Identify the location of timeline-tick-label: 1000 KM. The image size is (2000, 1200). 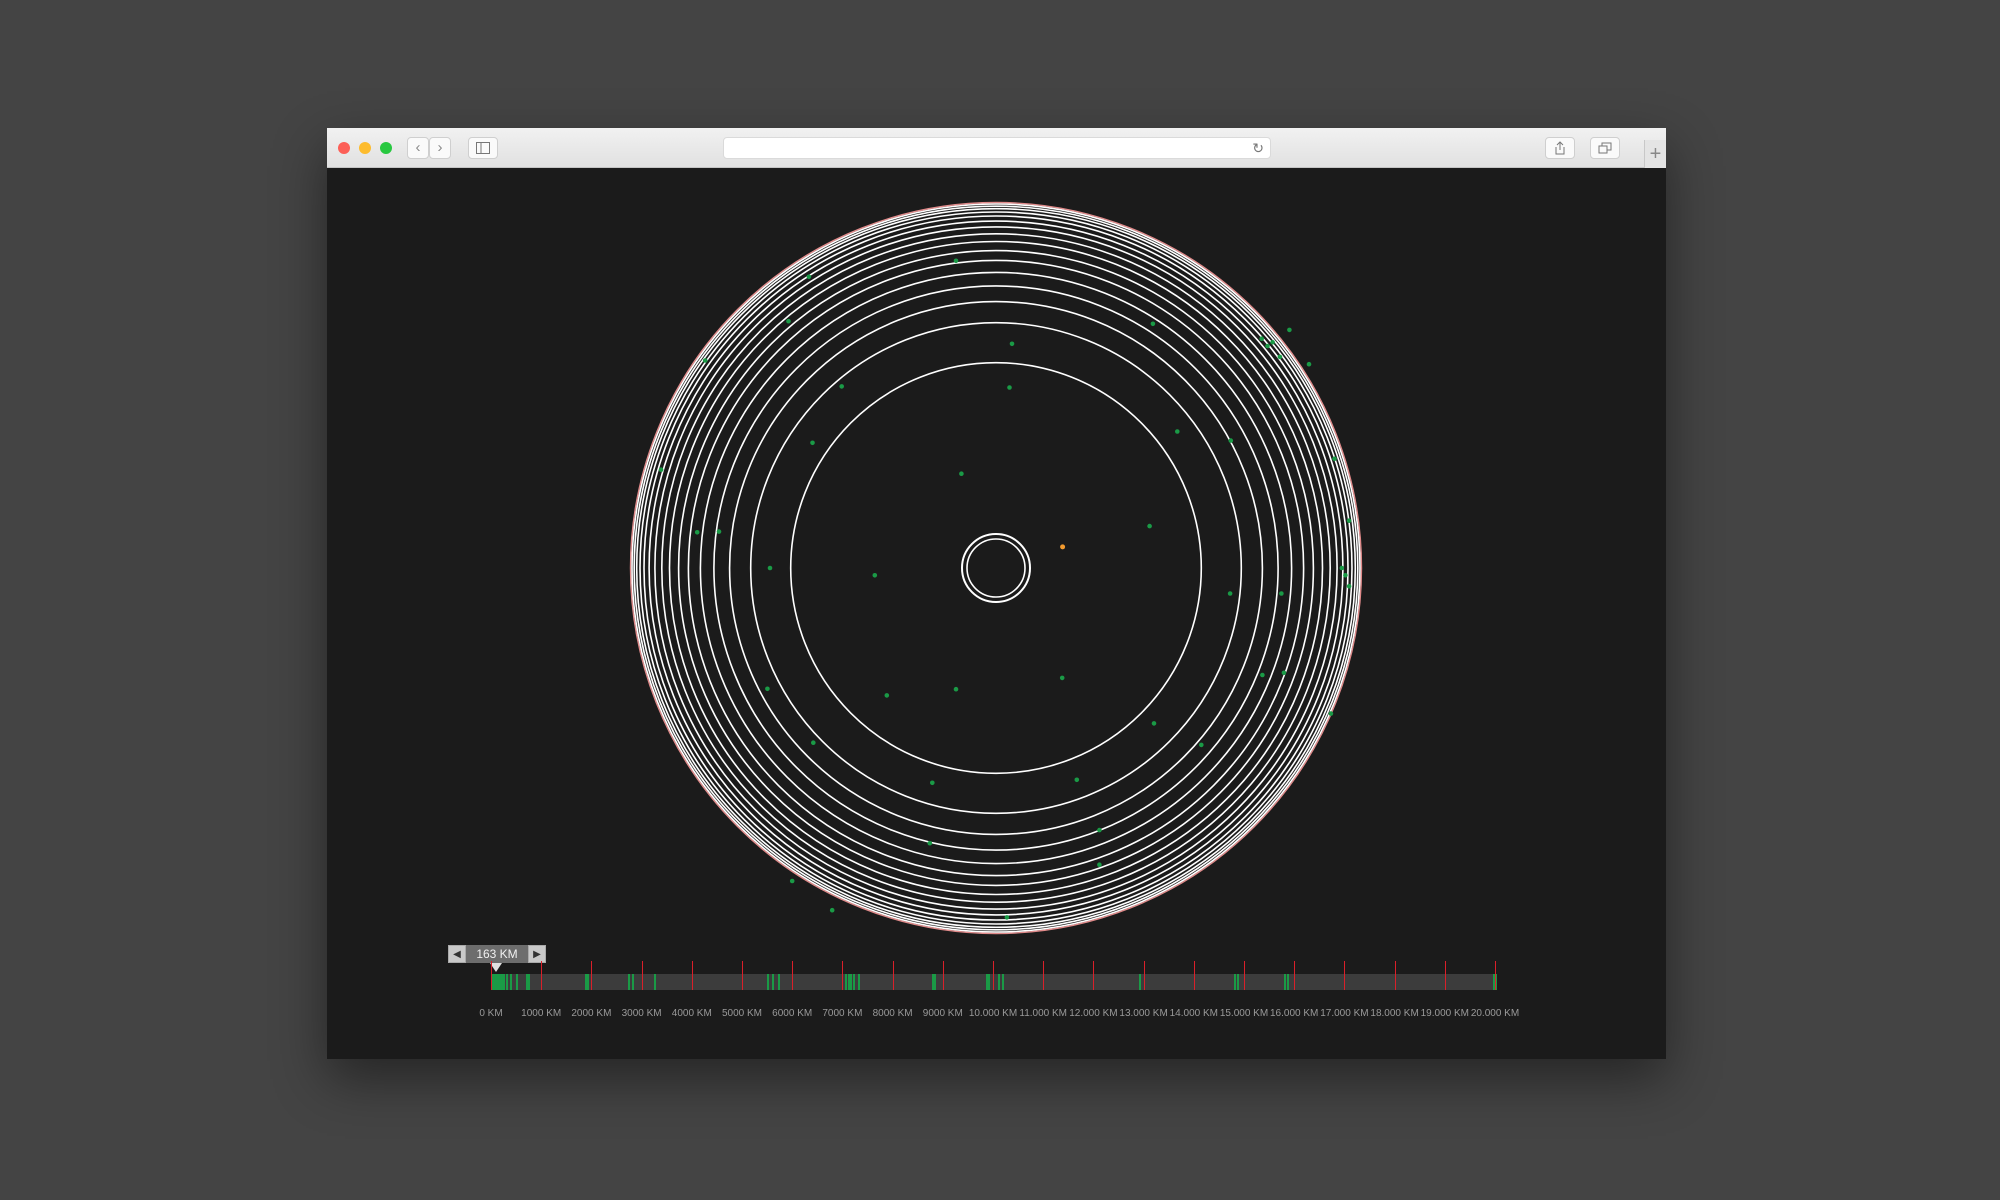
(541, 1013).